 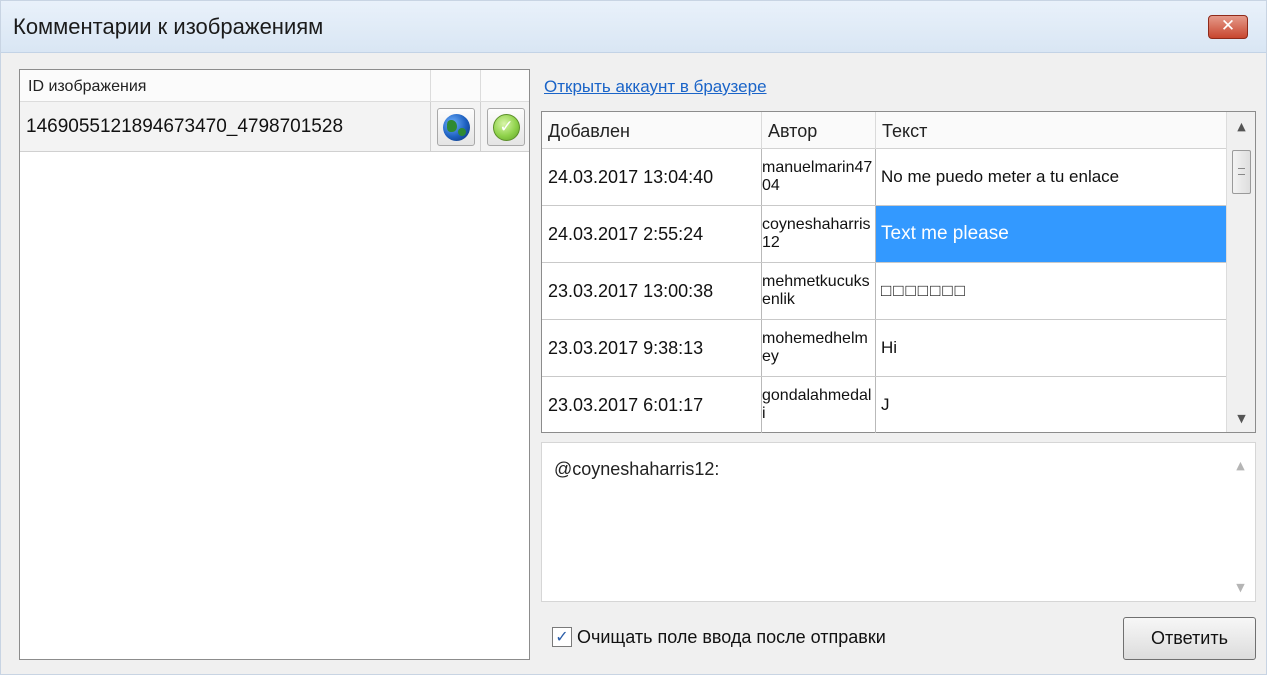 I want to click on window-title: Комментарии к изображениям, so click(x=168, y=26).